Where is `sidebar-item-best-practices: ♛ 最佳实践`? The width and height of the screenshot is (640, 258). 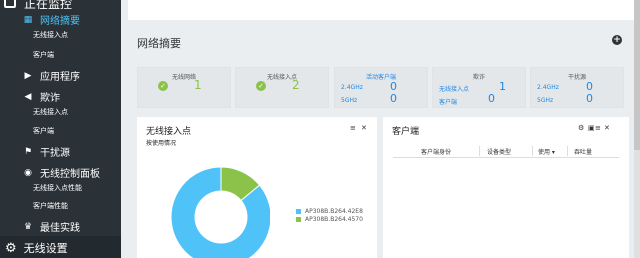 sidebar-item-best-practices: ♛ 最佳实践 is located at coordinates (60, 227).